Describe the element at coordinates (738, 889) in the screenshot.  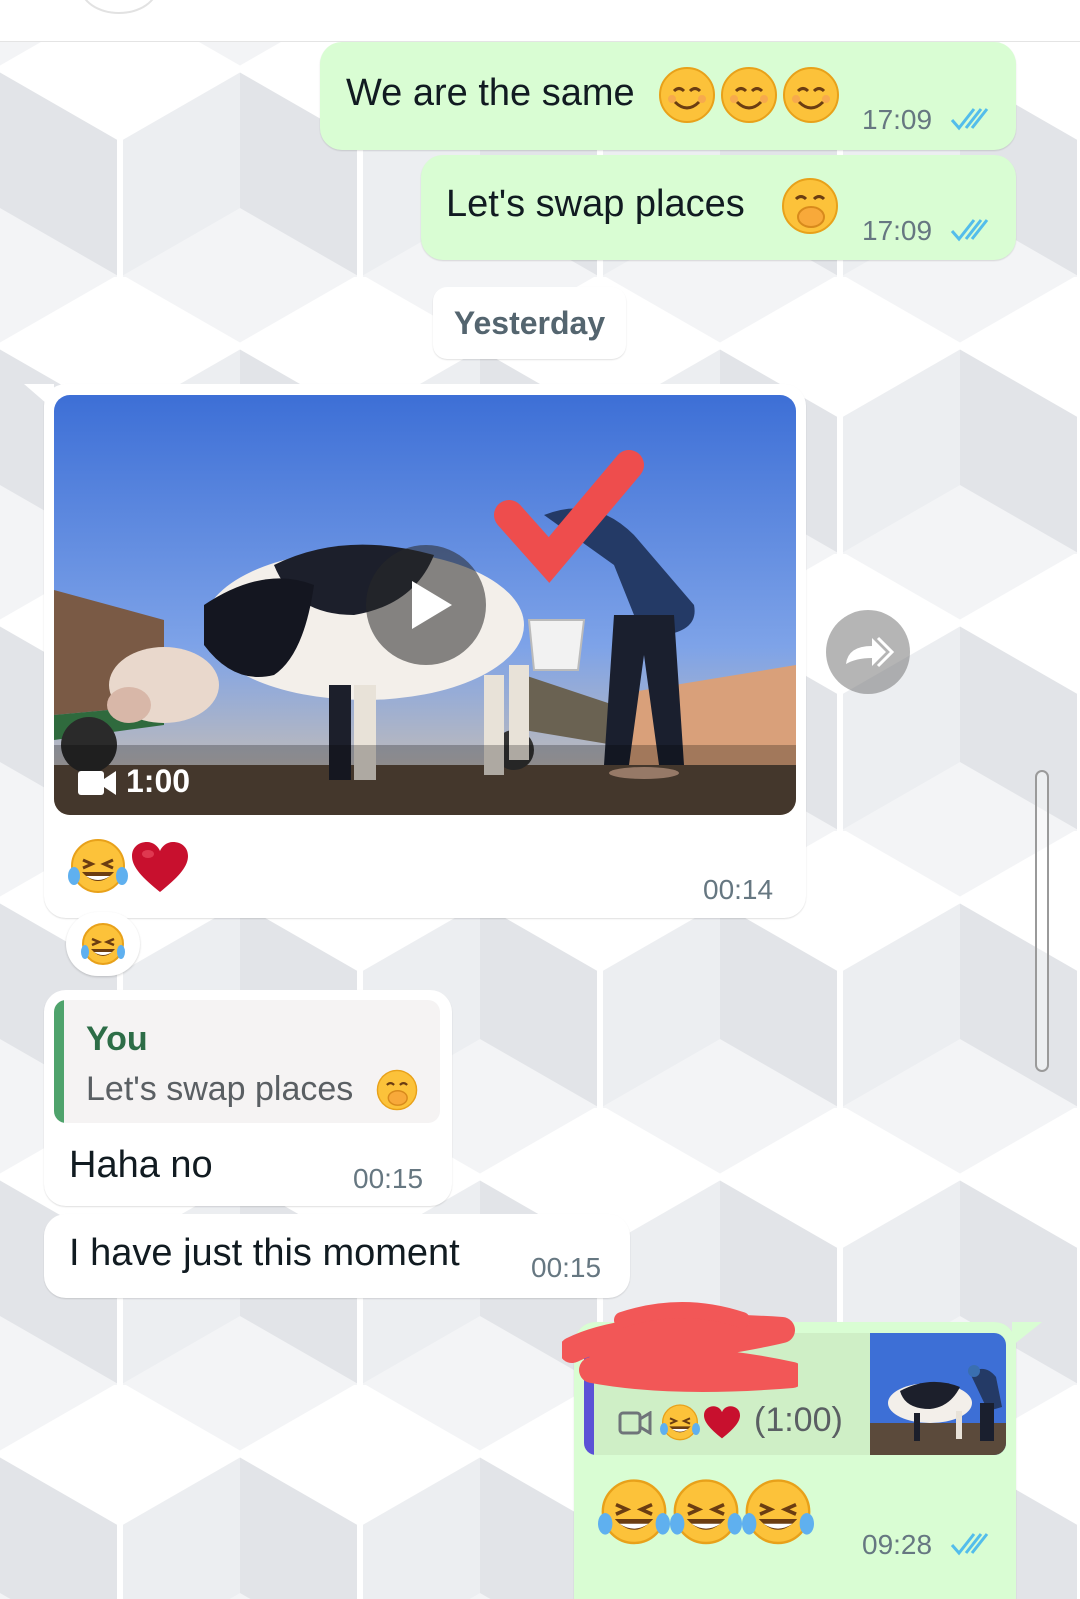
I see `message-time: 00:14` at that location.